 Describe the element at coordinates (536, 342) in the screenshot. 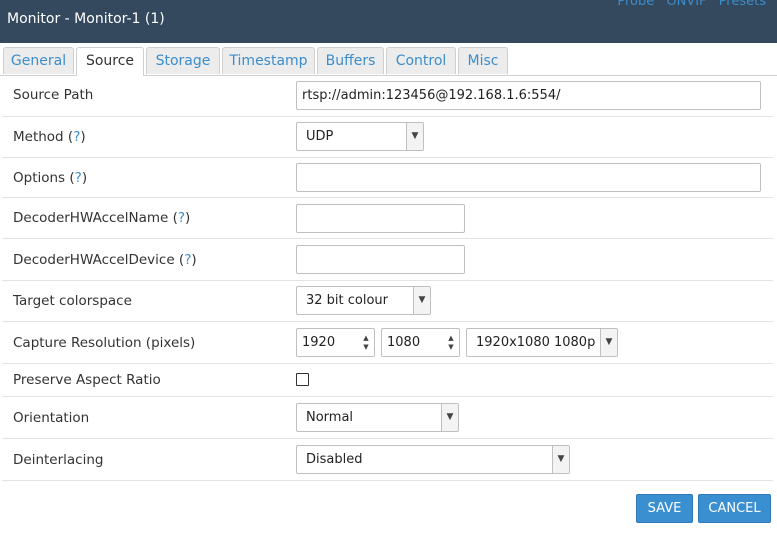

I see `resolution-preset-value: 1920x1080 1080p` at that location.